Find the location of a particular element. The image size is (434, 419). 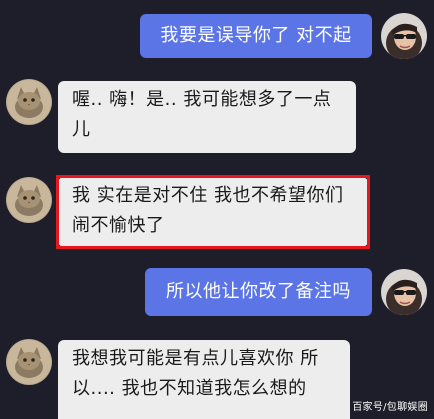

watermark: 百家号/包聊娱圈 is located at coordinates (390, 407).